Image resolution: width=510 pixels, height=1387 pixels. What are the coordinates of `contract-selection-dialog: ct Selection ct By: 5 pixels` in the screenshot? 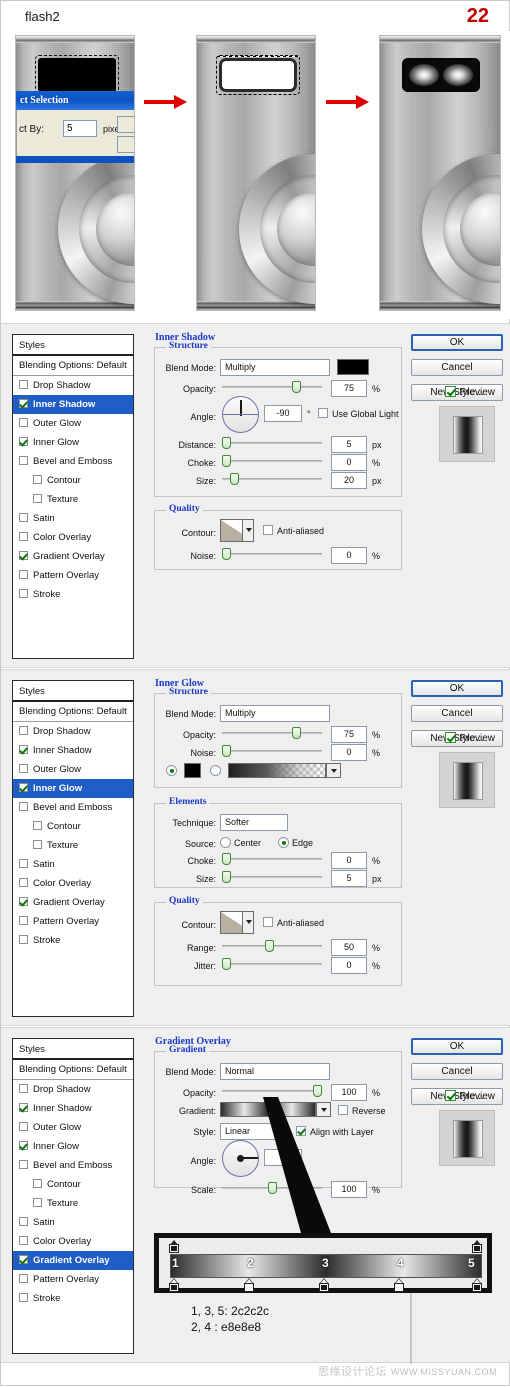 It's located at (75, 127).